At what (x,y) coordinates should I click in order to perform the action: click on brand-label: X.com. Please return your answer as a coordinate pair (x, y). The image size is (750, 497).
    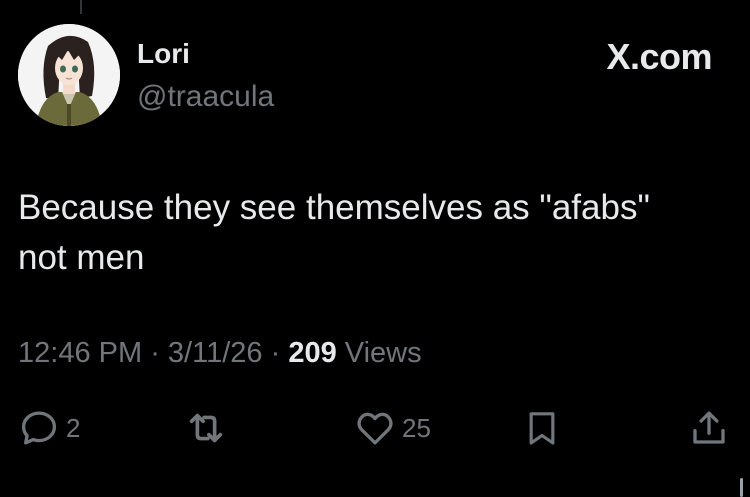
    Looking at the image, I should click on (659, 56).